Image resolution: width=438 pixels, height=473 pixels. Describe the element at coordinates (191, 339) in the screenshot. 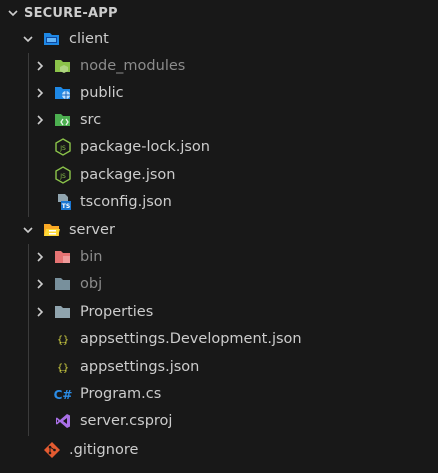

I see `file-label: appsettings.Development.json` at that location.